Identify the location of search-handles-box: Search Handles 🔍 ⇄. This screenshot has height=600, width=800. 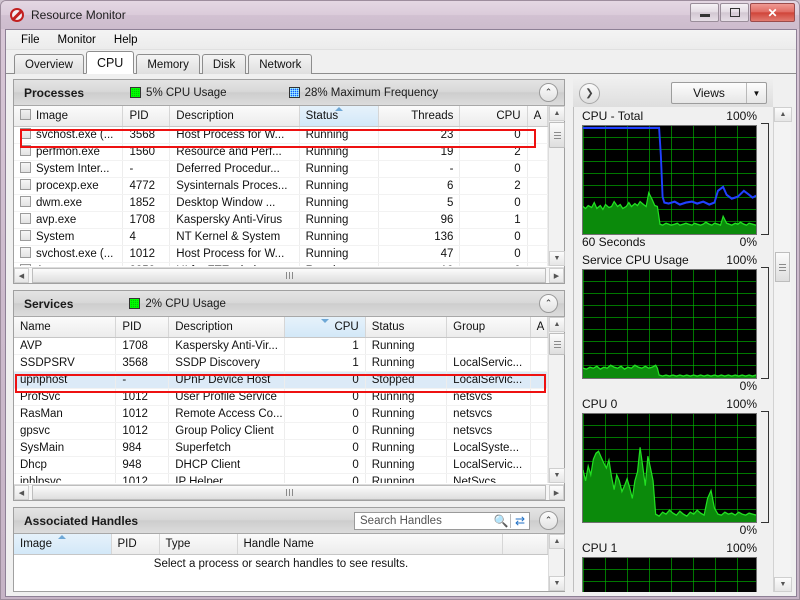
(442, 521).